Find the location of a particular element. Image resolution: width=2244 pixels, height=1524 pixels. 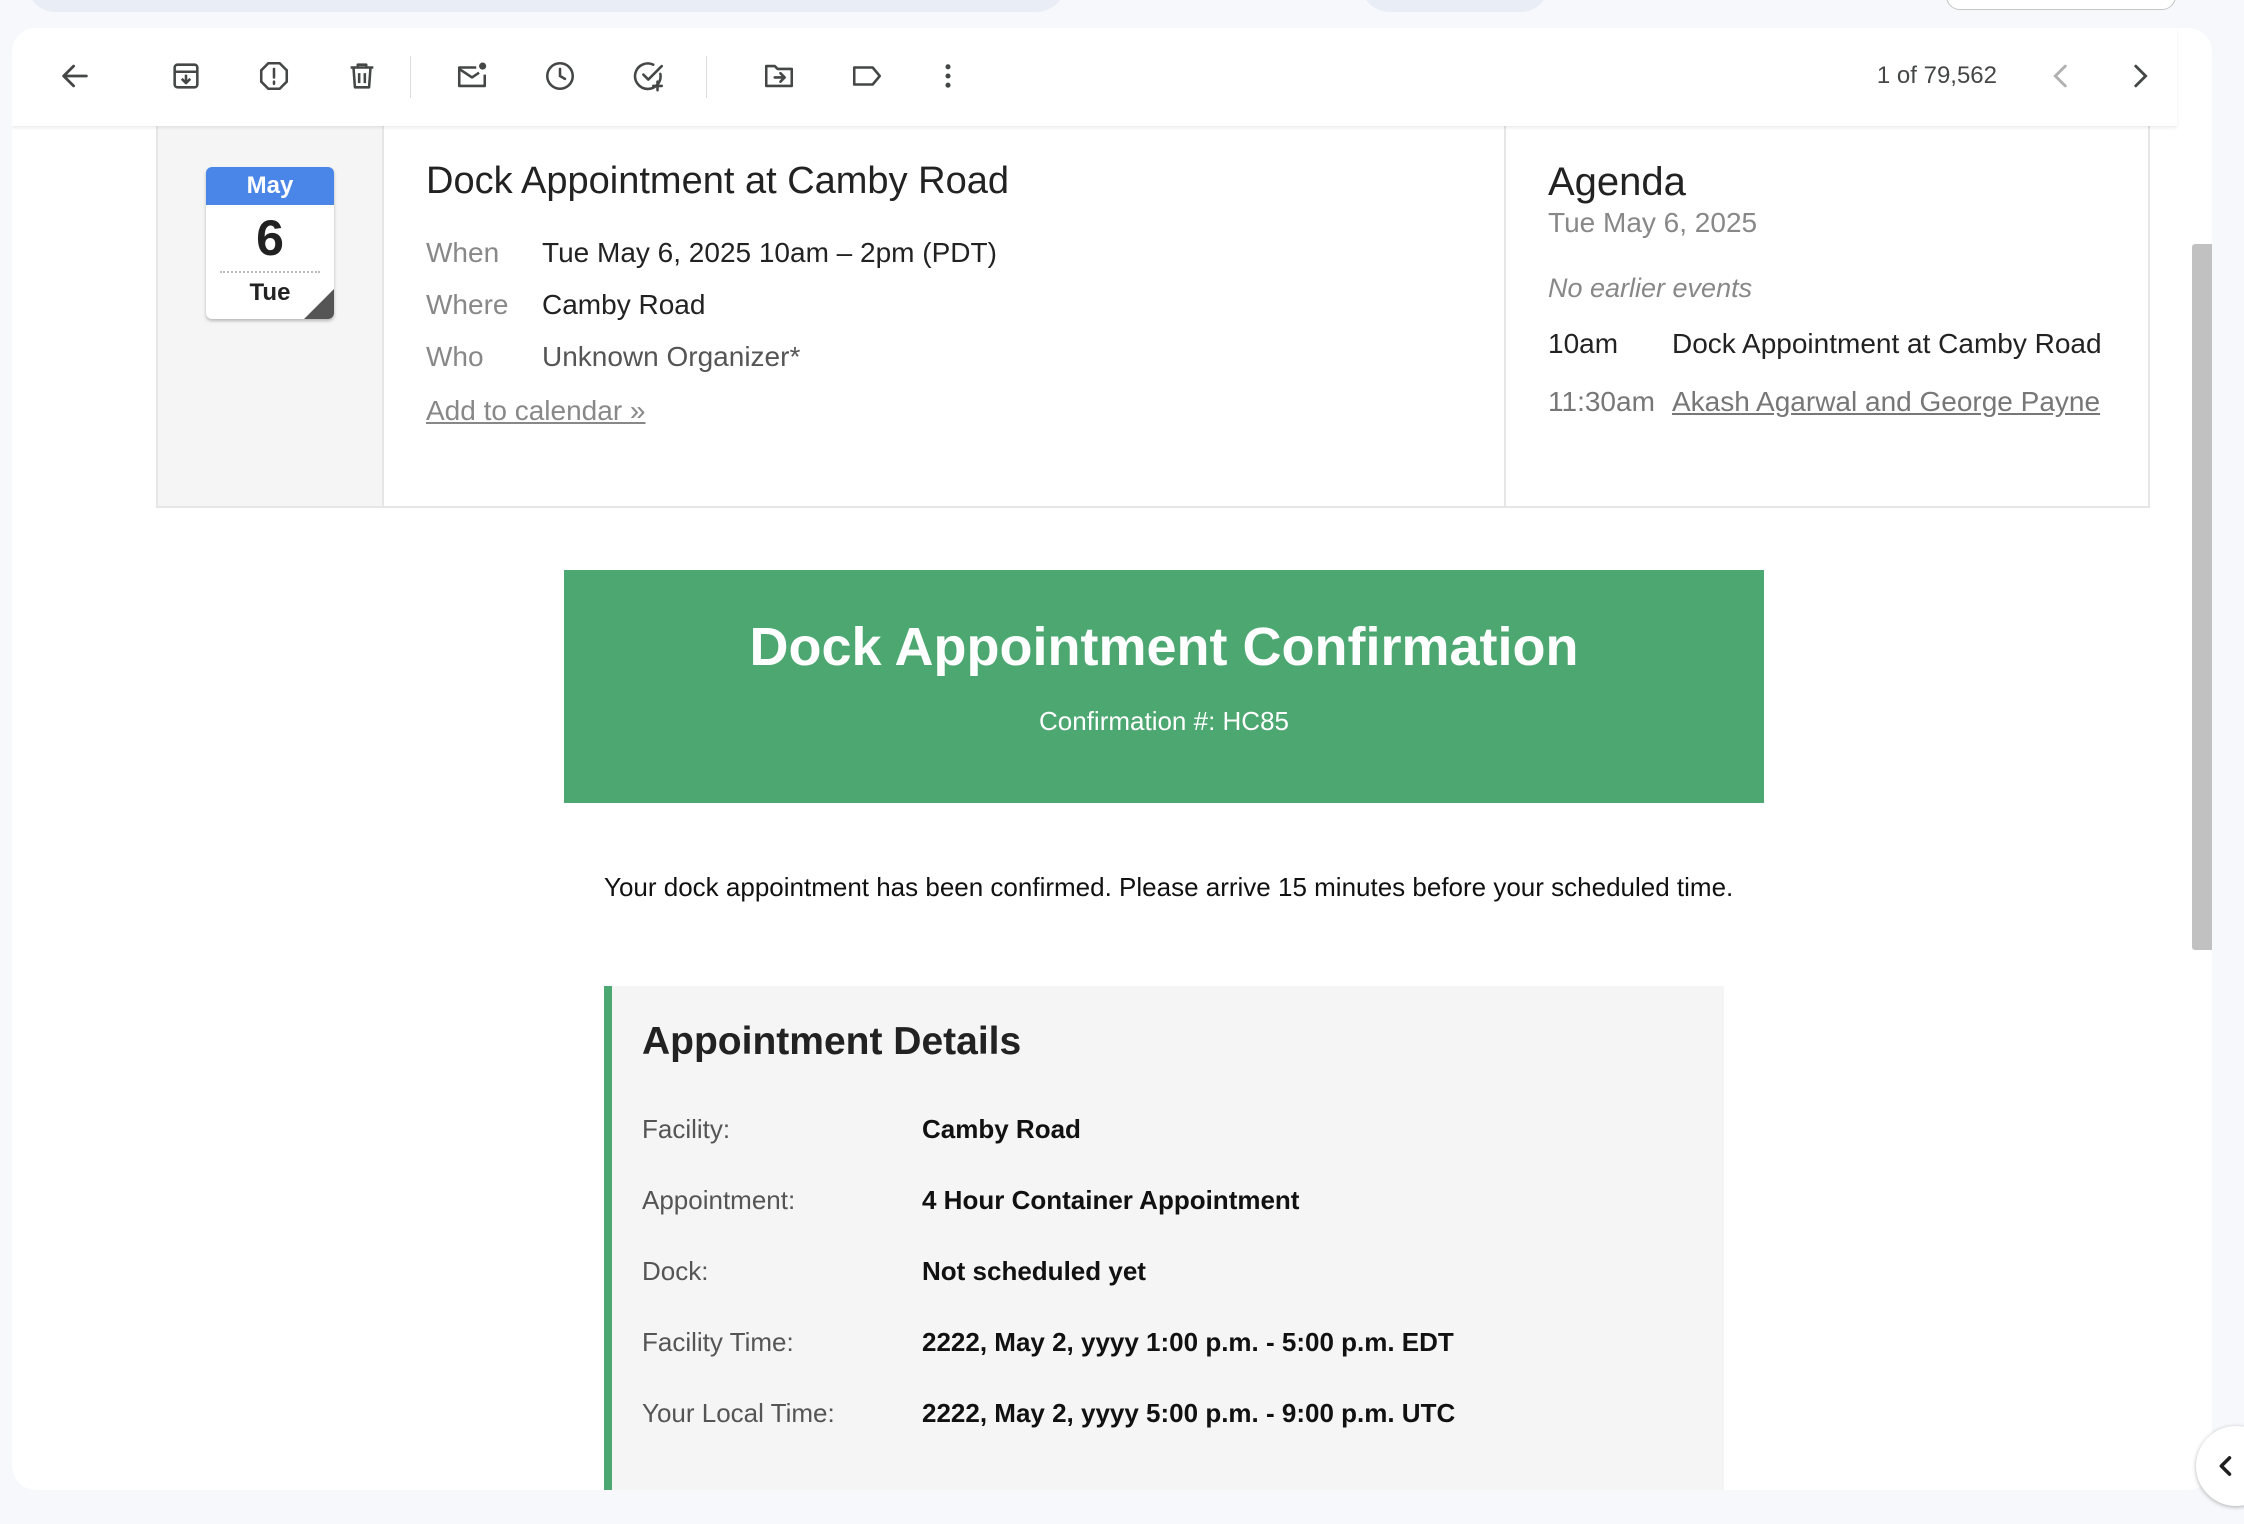

top-chip-strip is located at coordinates (1455, 6).